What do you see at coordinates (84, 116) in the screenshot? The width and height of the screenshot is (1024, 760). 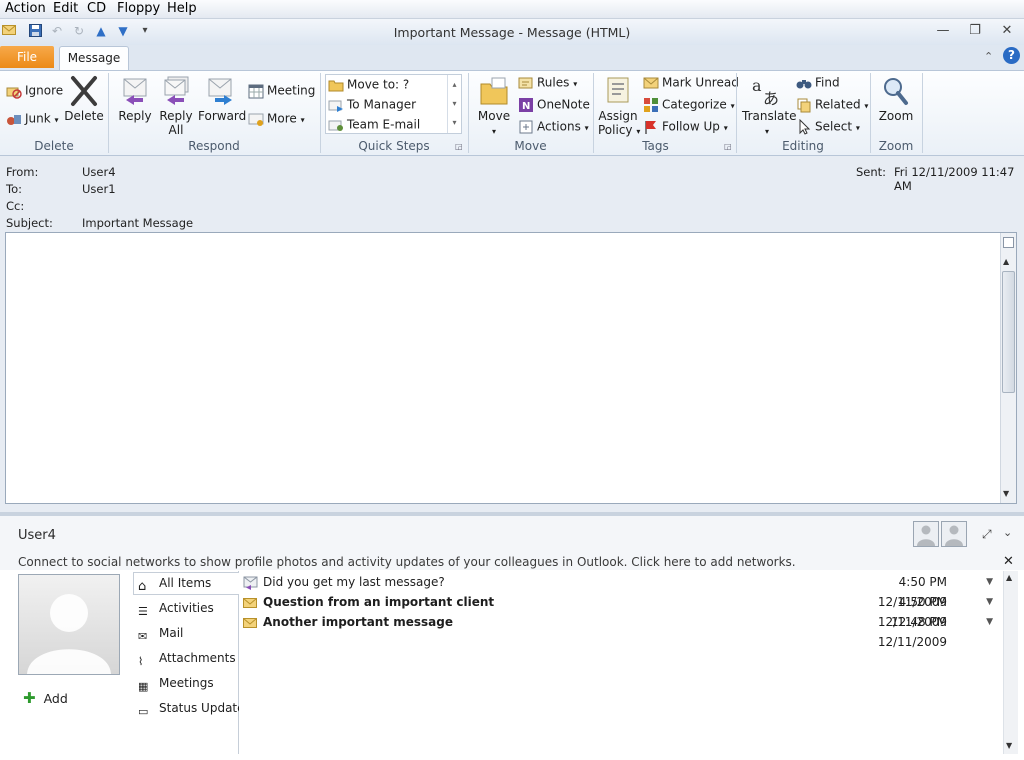 I see `delete-label: Delete` at bounding box center [84, 116].